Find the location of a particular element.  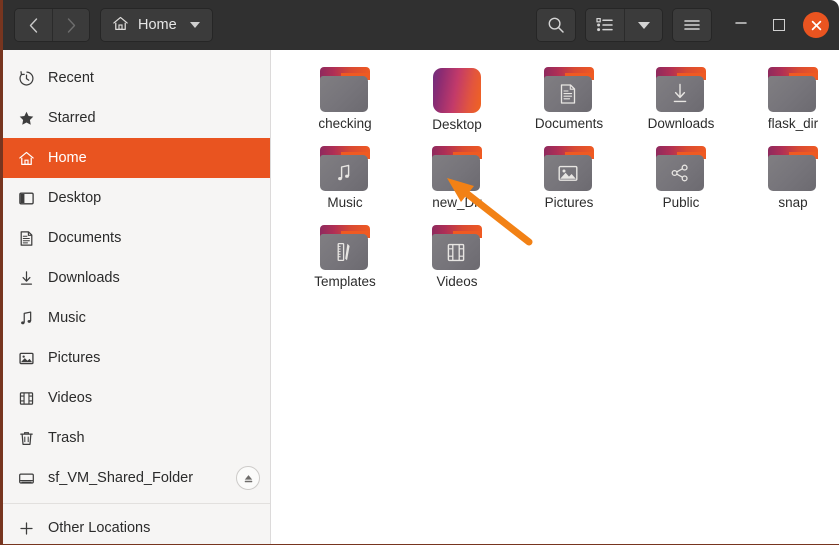

sidebar-item-label: Pictures is located at coordinates (74, 358).